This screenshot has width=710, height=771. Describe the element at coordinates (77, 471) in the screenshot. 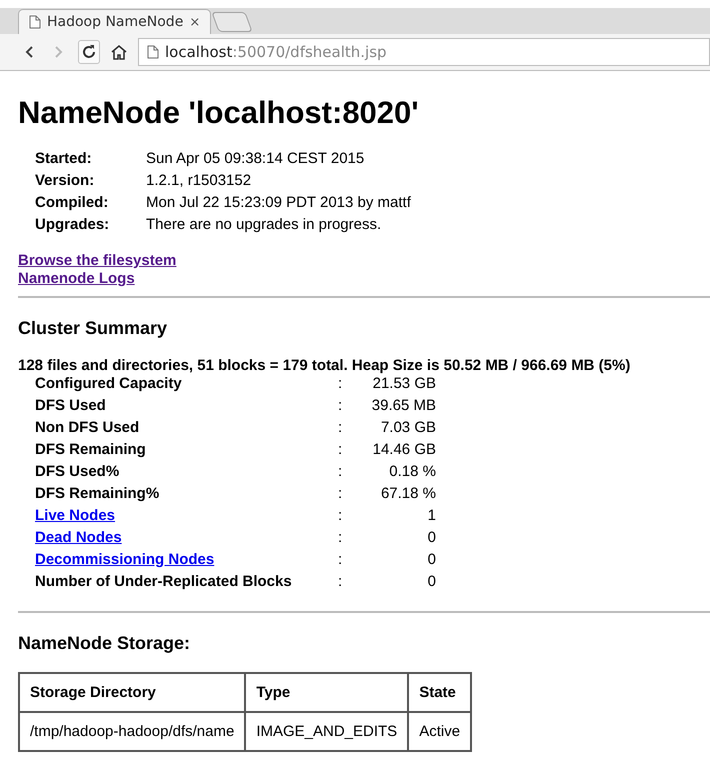

I see `stat-label: DFS Used%` at that location.